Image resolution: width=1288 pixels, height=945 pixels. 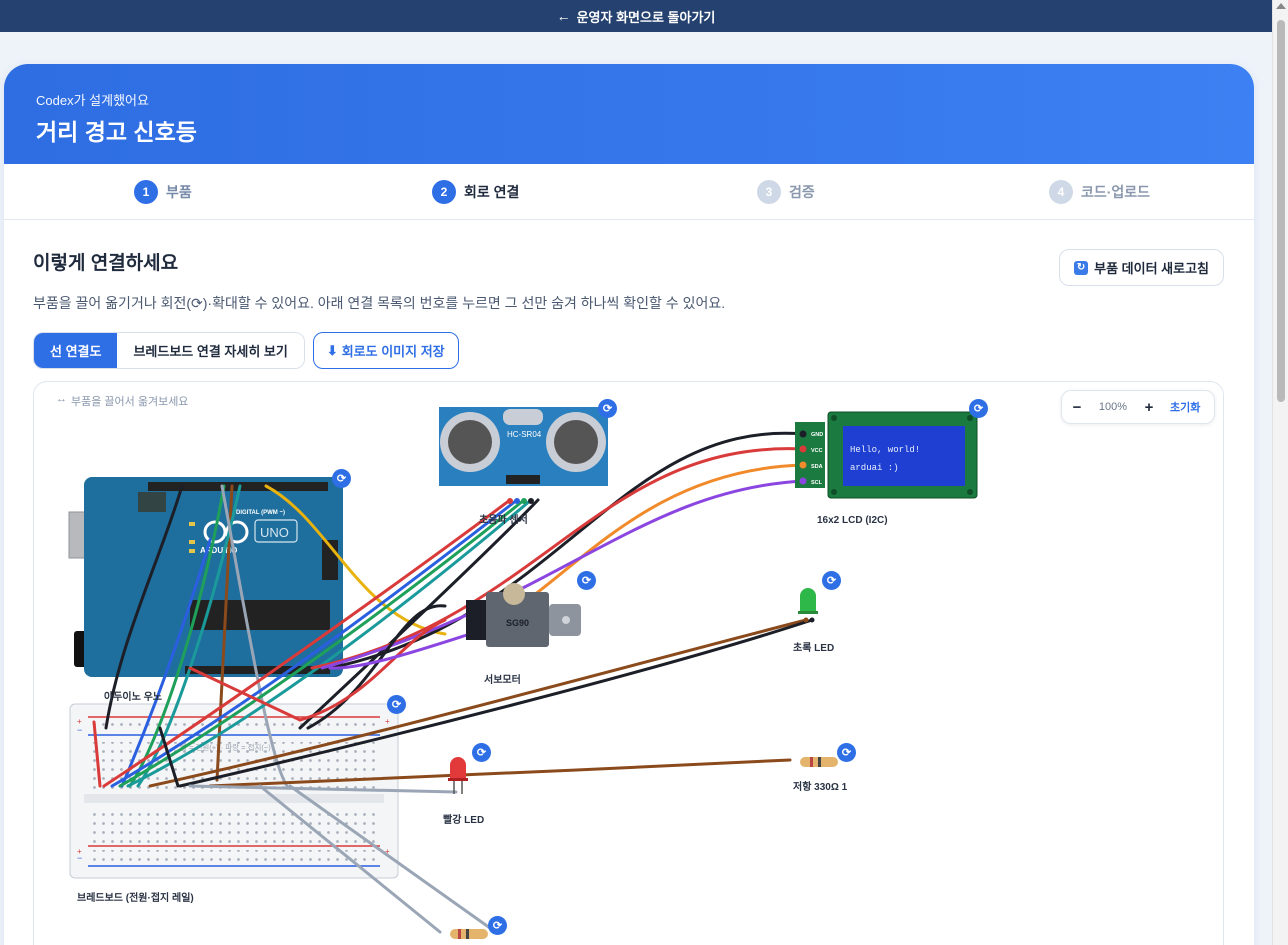 I want to click on arduino-label: 아두이노 우노, so click(x=133, y=697).